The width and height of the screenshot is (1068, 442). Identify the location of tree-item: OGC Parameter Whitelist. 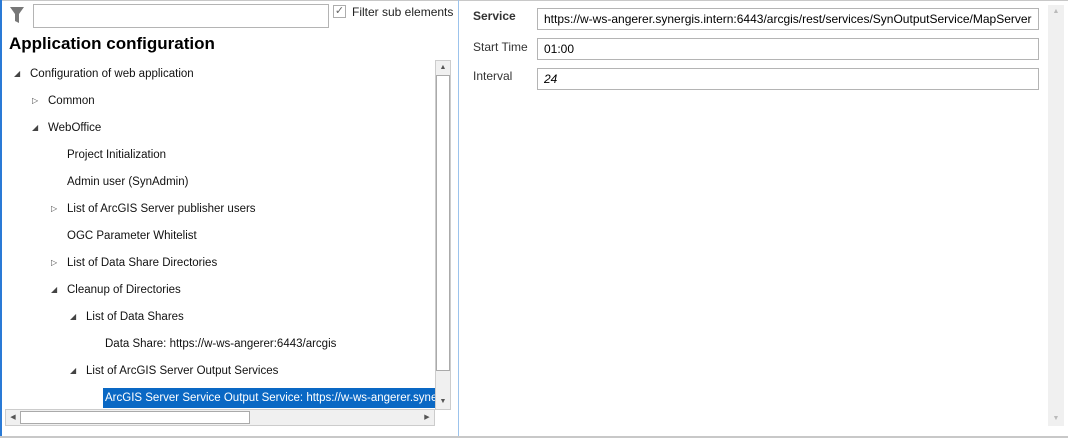
(220, 236).